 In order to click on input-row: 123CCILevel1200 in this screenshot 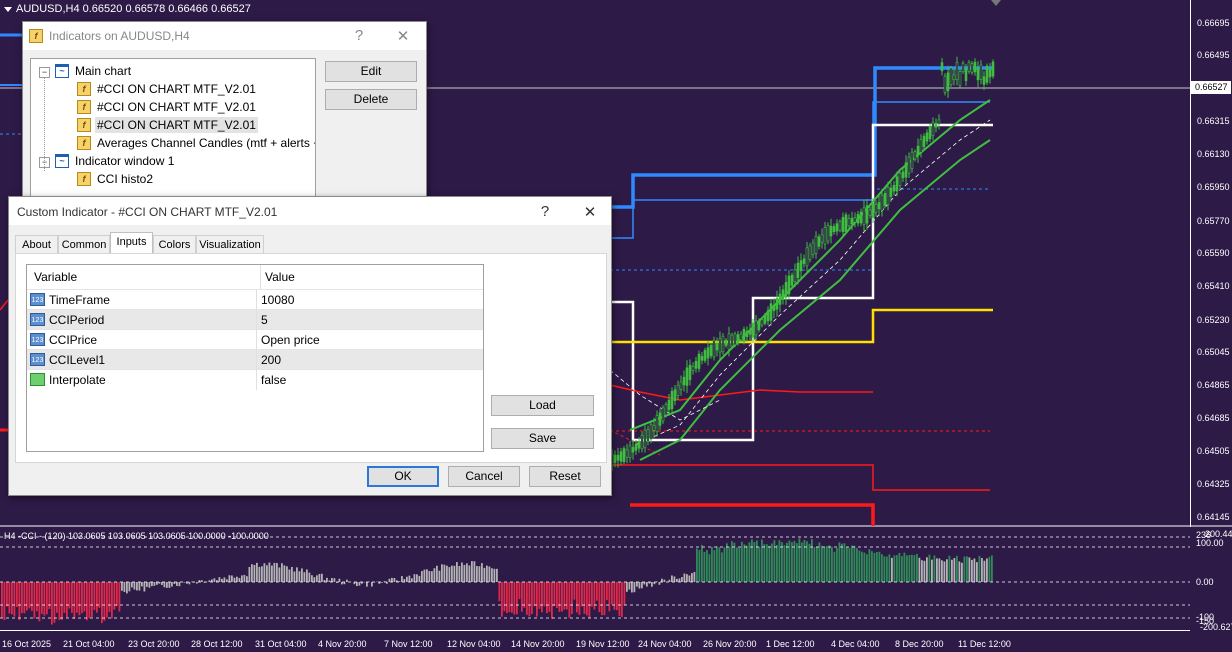, I will do `click(255, 359)`.